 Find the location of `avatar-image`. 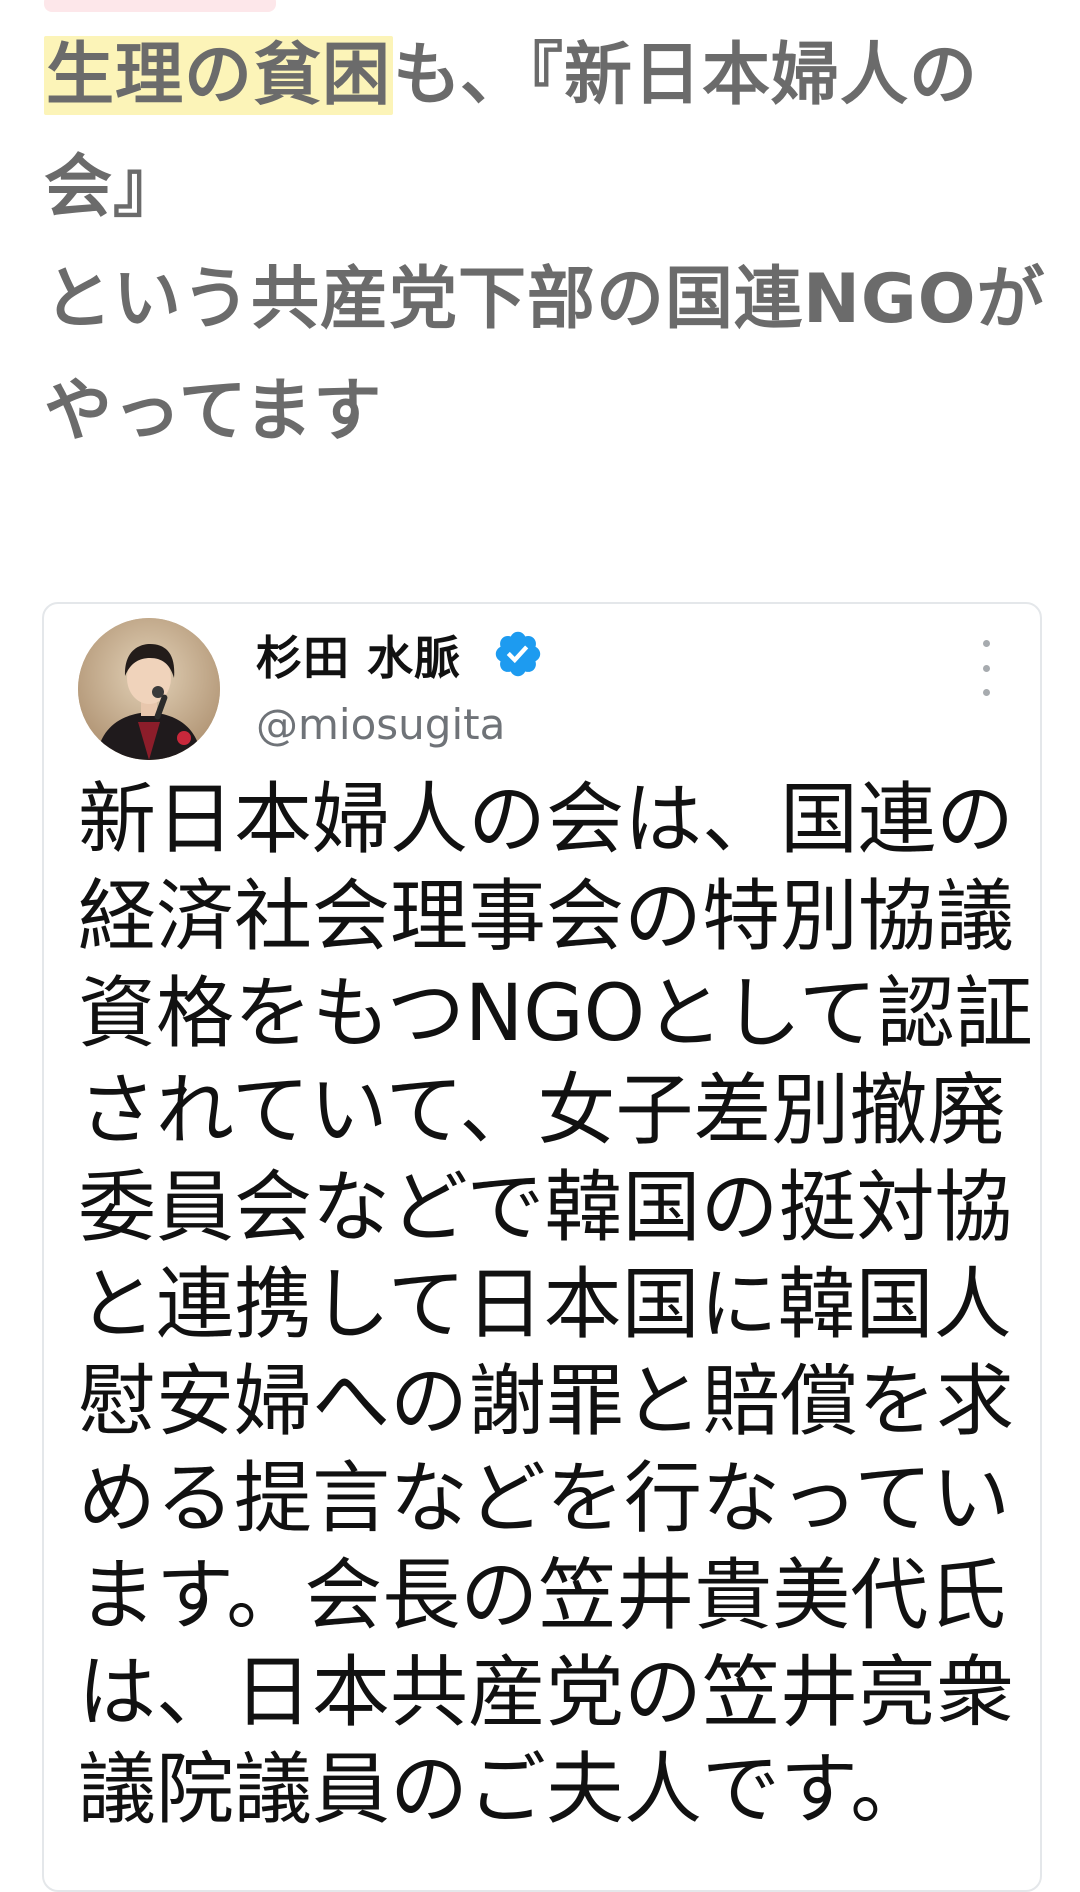

avatar-image is located at coordinates (149, 689).